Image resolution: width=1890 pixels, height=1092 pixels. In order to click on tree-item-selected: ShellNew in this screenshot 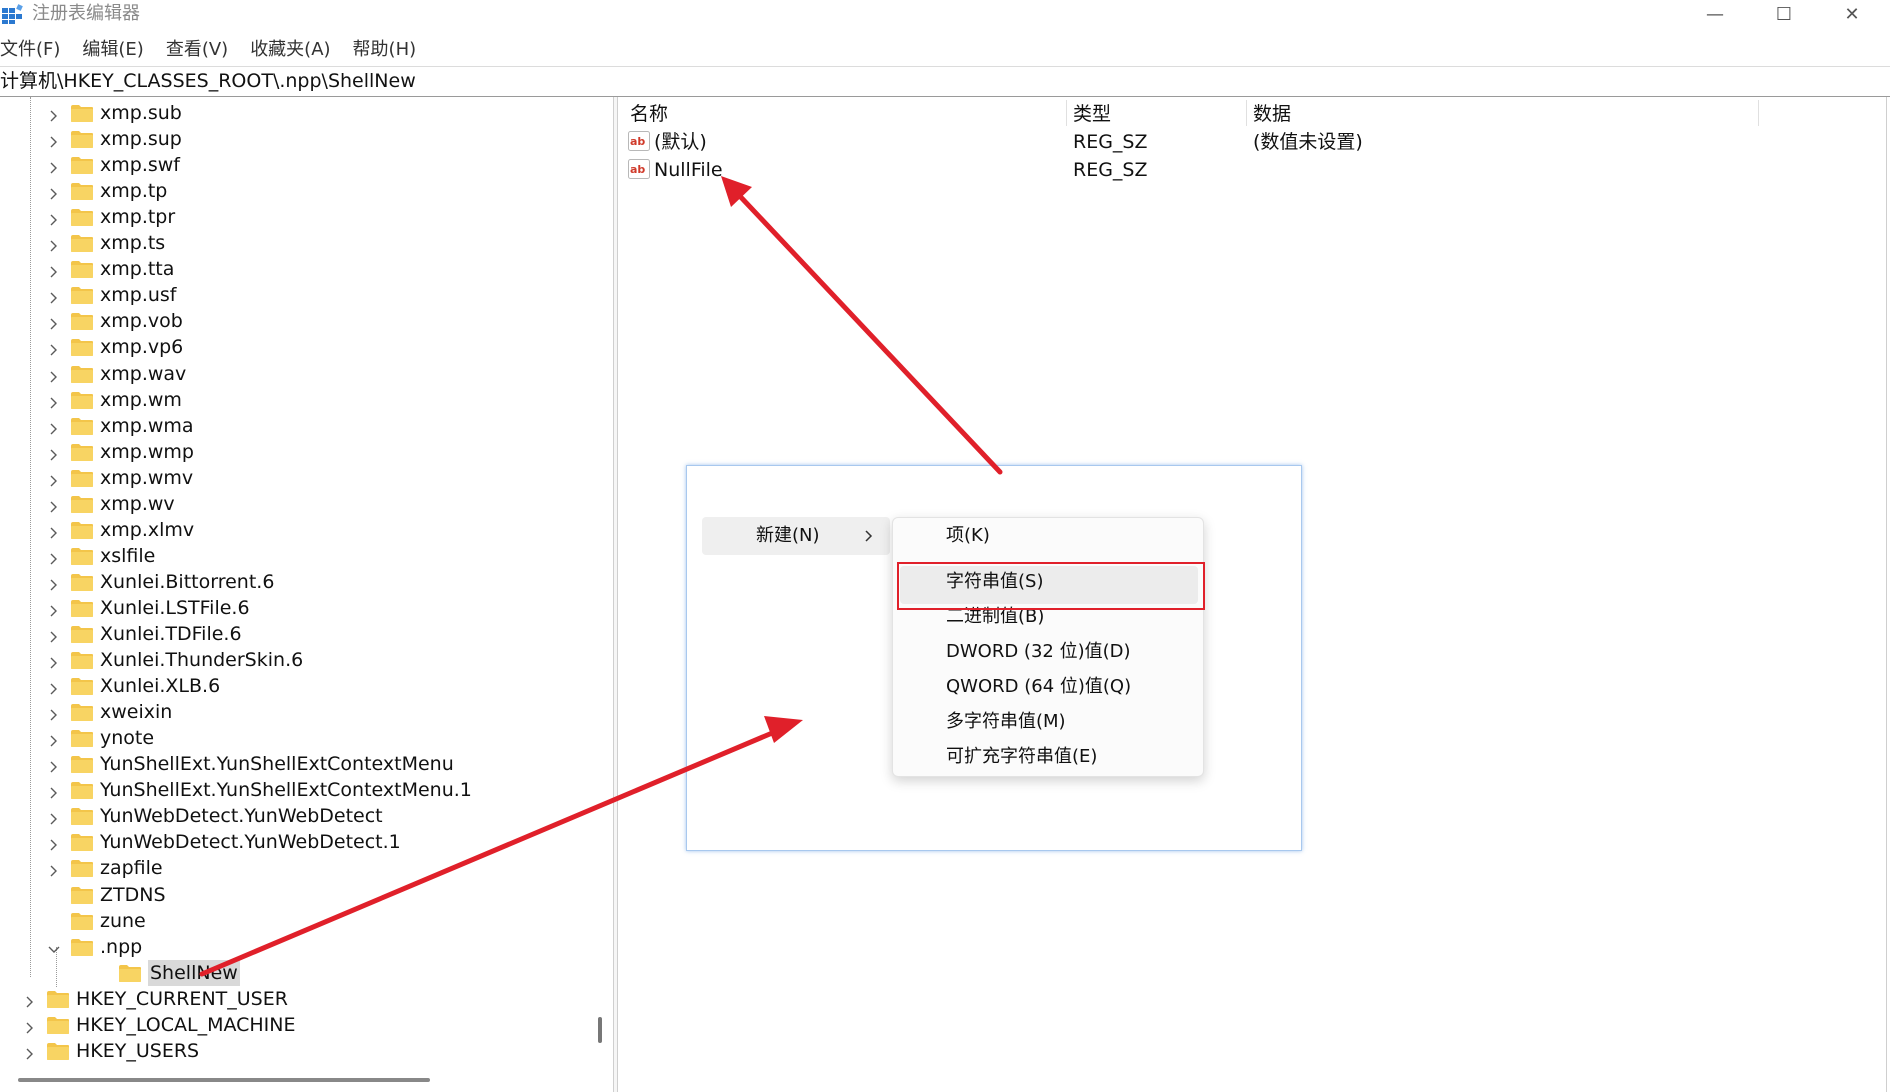, I will do `click(168, 973)`.